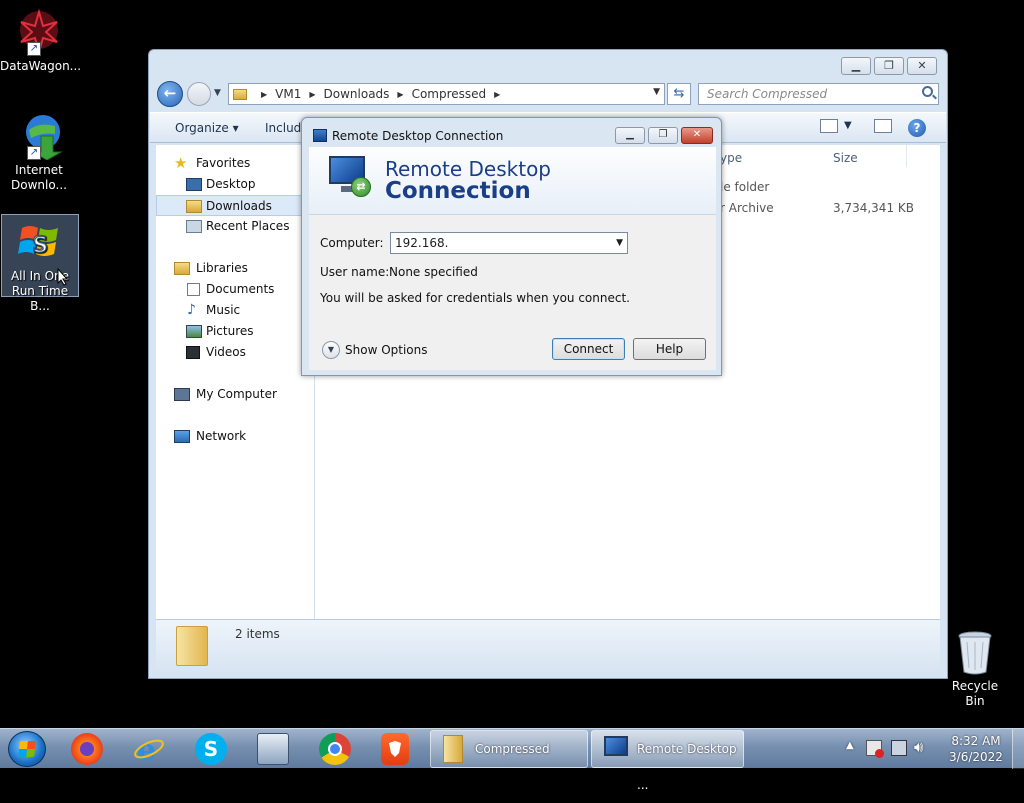  I want to click on breadcrumb-downloads: Downloads, so click(357, 94).